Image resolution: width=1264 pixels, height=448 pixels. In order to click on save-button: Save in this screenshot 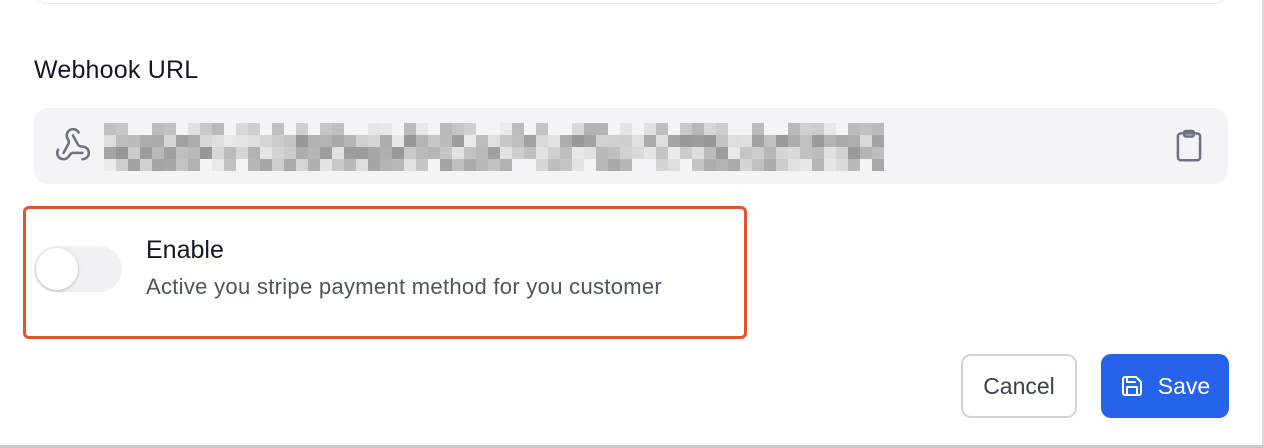, I will do `click(1165, 386)`.